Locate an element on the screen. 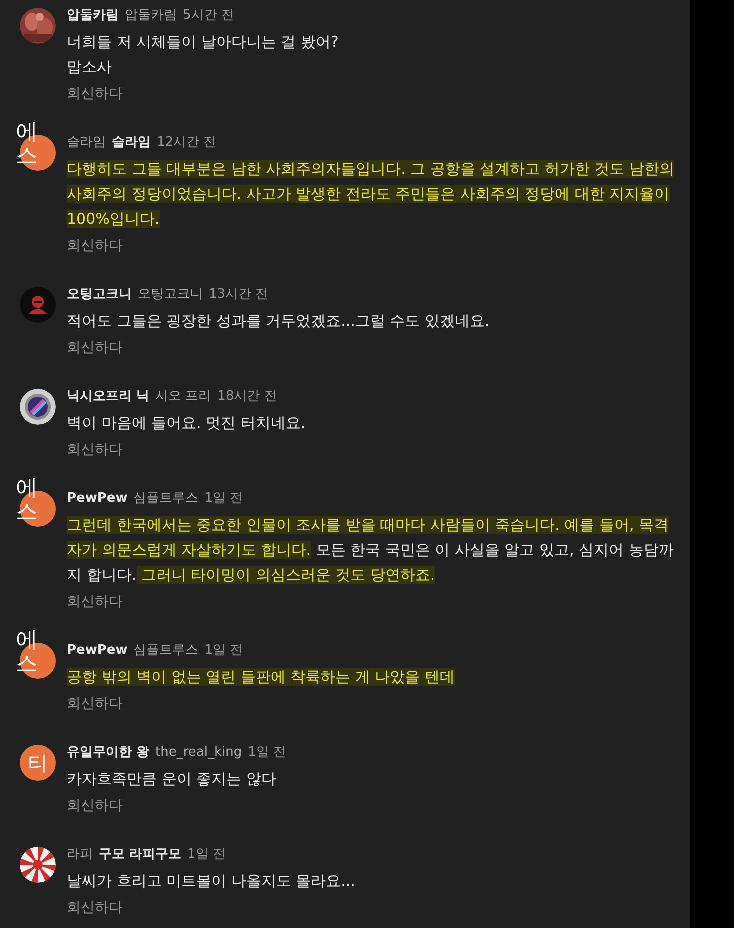 The width and height of the screenshot is (734, 928). author-name: 오팅고크니 is located at coordinates (99, 295).